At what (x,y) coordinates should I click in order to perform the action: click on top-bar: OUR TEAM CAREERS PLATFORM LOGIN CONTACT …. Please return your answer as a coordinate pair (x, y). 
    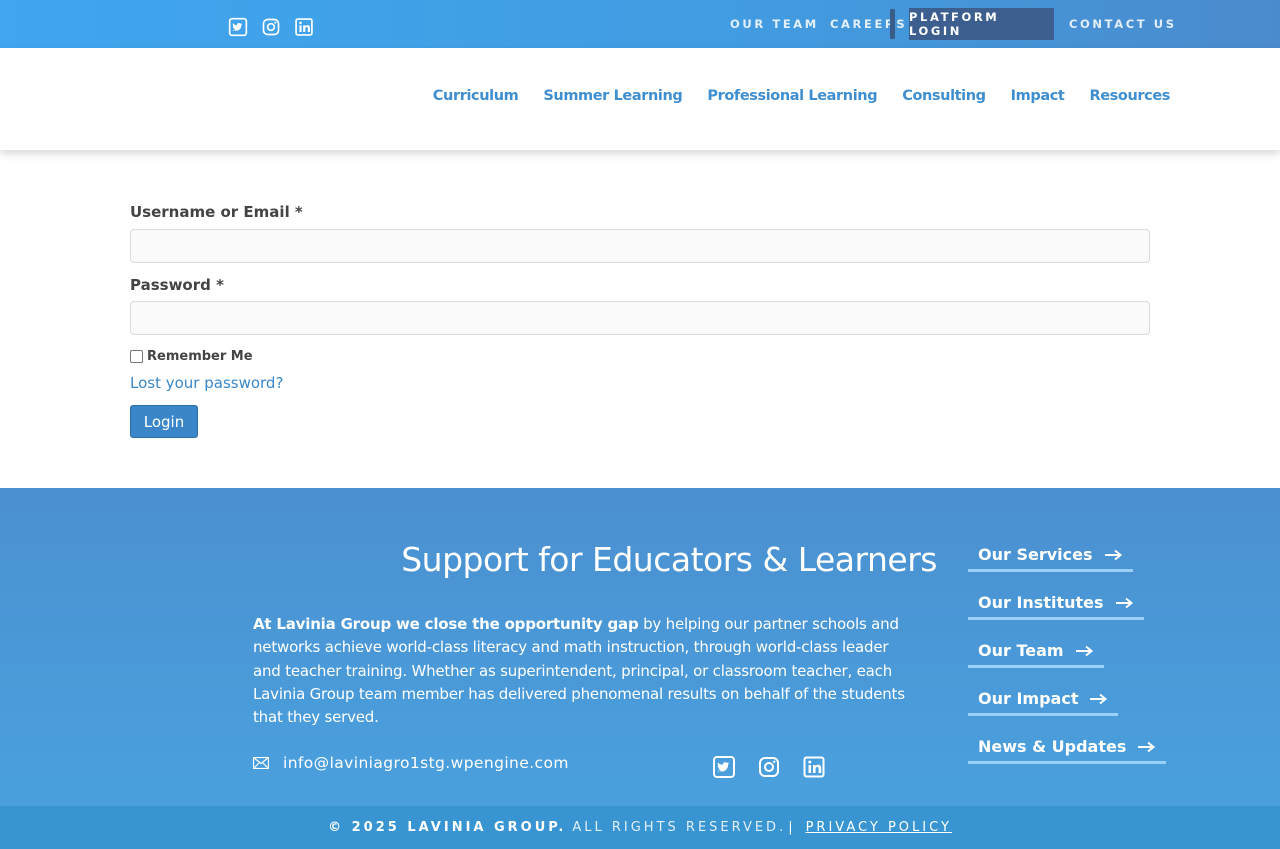
    Looking at the image, I should click on (640, 24).